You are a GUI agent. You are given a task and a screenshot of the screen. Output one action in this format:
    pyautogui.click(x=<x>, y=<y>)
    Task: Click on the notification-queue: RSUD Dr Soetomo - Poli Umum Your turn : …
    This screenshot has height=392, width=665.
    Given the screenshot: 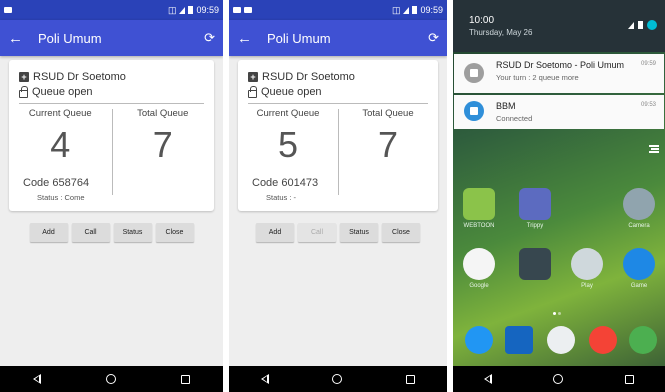 What is the action you would take?
    pyautogui.click(x=559, y=73)
    